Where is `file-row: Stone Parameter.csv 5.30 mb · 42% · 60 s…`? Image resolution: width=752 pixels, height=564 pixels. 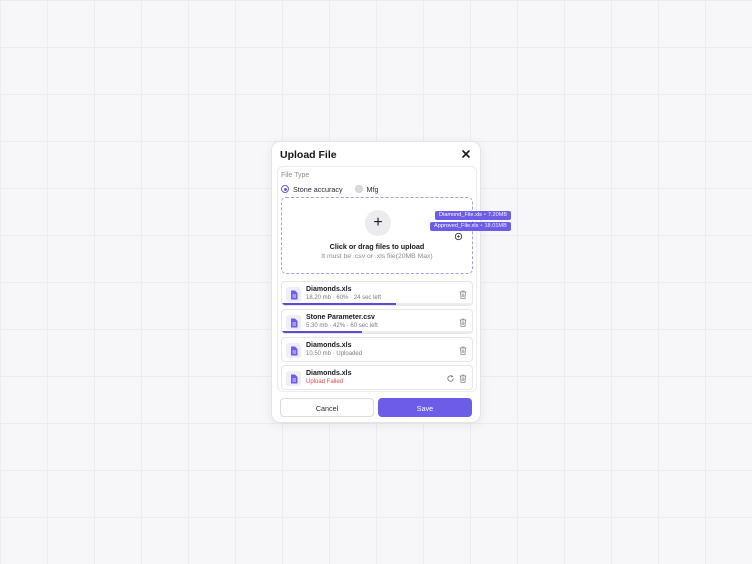 file-row: Stone Parameter.csv 5.30 mb · 42% · 60 s… is located at coordinates (377, 321).